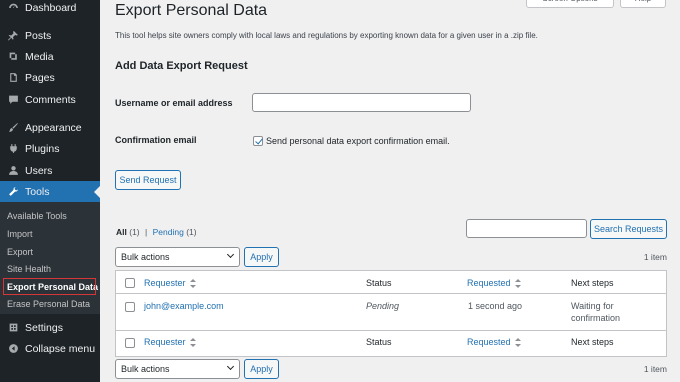  I want to click on search-requests-button: Search Requests, so click(628, 229).